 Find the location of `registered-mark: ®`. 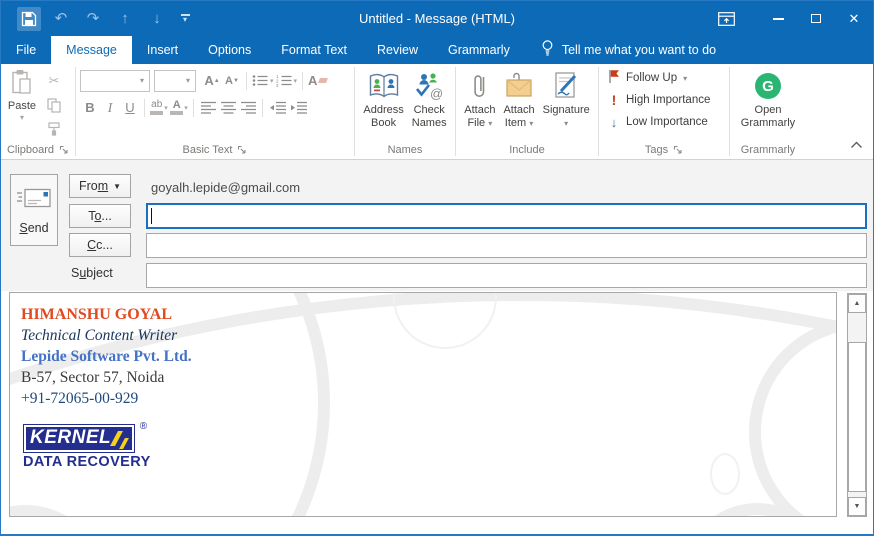

registered-mark: ® is located at coordinates (143, 426).